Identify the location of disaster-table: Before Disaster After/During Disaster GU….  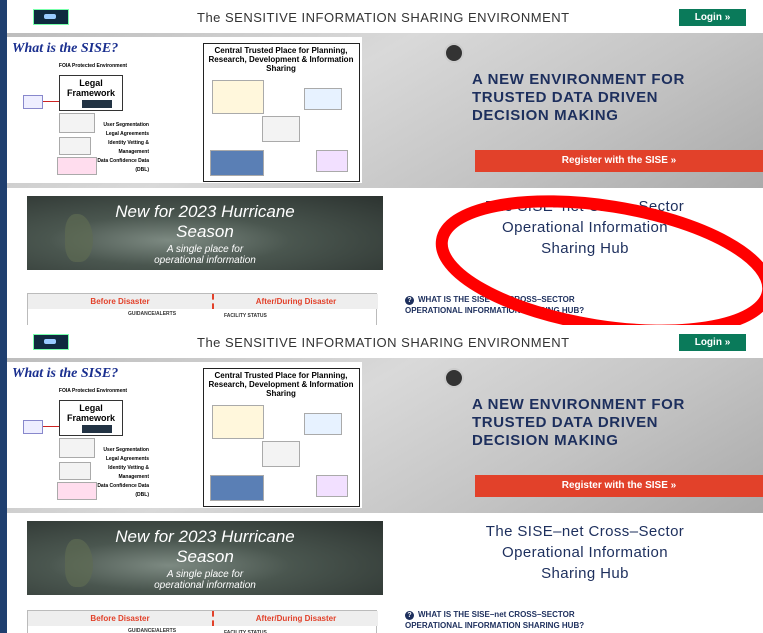
(202, 309).